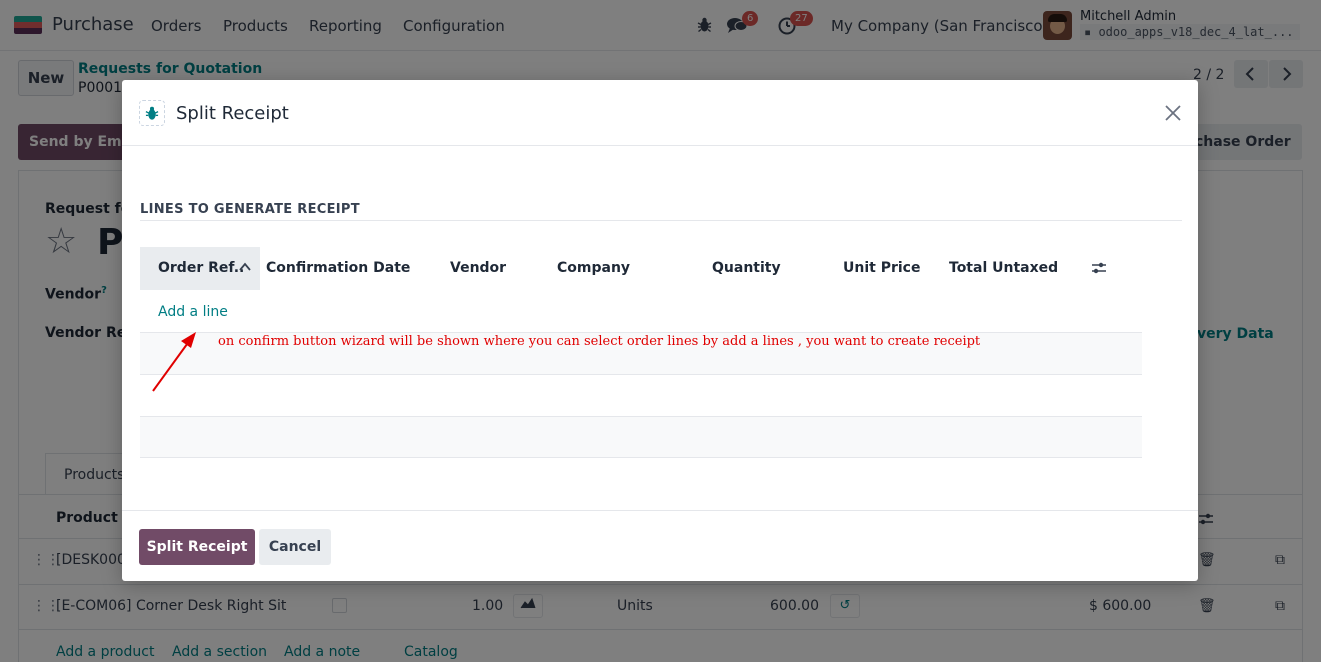 Image resolution: width=1321 pixels, height=662 pixels. Describe the element at coordinates (245, 266) in the screenshot. I see `sort-ascending-icon` at that location.